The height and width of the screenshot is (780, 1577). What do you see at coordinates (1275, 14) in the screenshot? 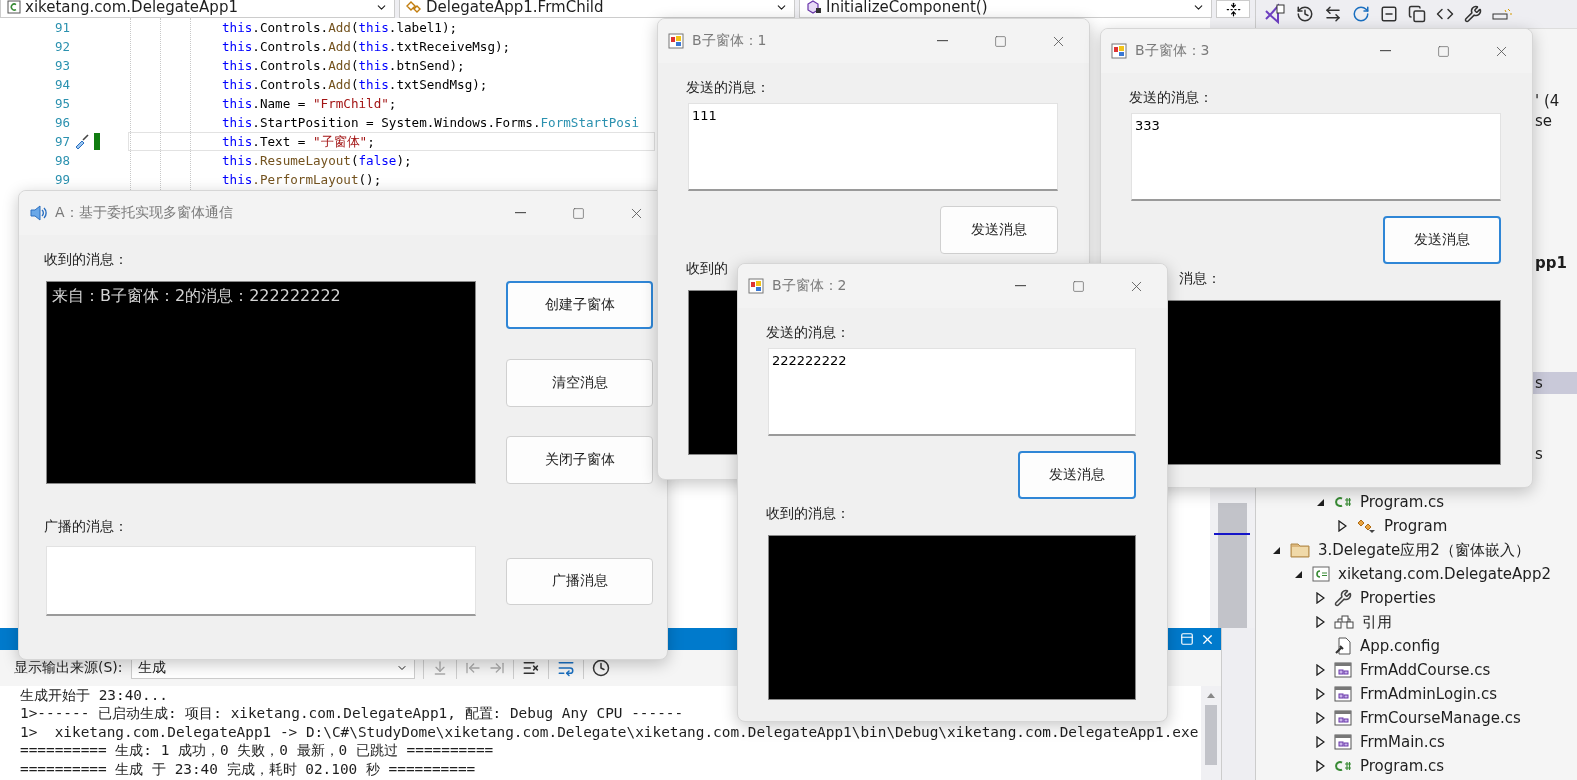
I see `vs-icon` at bounding box center [1275, 14].